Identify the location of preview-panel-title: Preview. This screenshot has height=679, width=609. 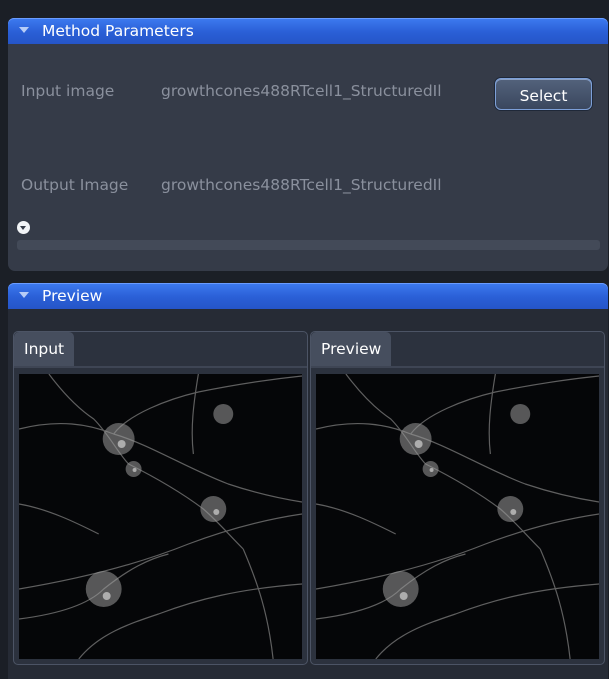
(72, 296).